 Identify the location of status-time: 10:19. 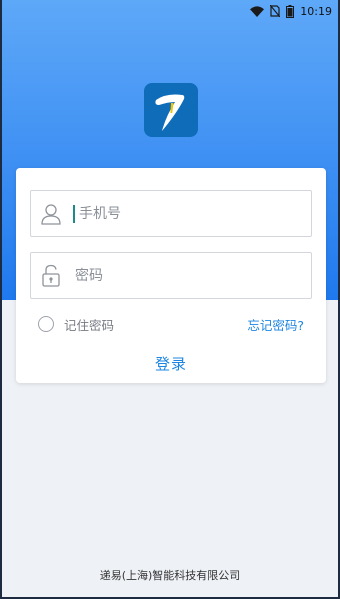
(316, 11).